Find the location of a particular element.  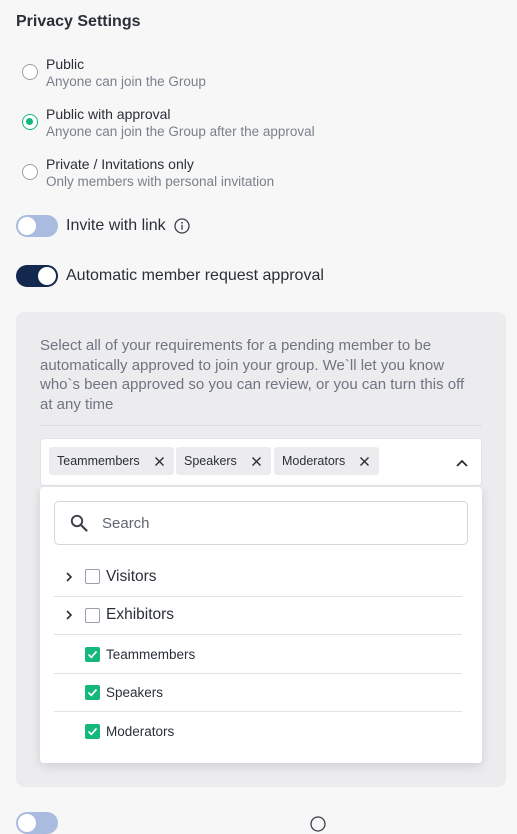

radio-title: Public is located at coordinates (65, 64).